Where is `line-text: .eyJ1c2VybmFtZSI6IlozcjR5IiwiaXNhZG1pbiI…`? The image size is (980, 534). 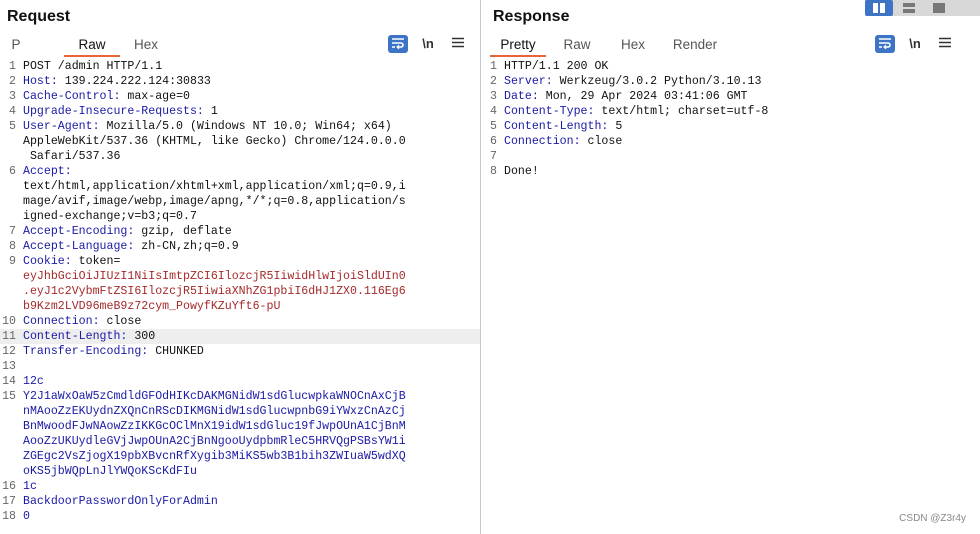
line-text: .eyJ1c2VybmFtZSI6IlozcjR5IiwiaXNhZG1pbiI… is located at coordinates (214, 291).